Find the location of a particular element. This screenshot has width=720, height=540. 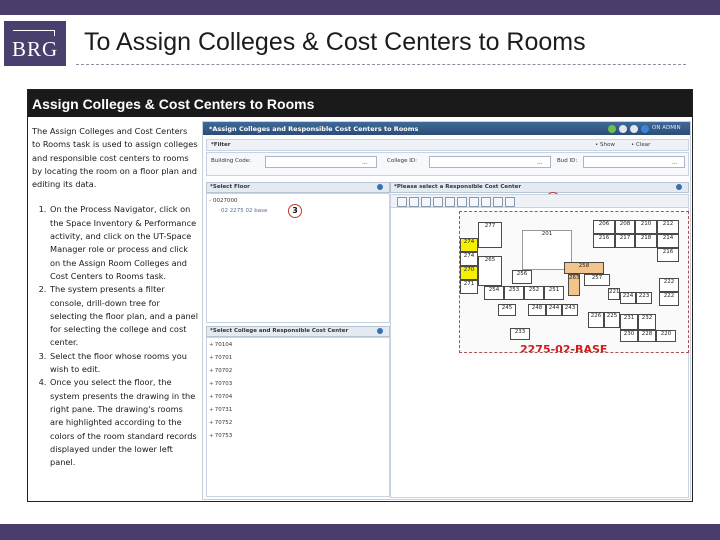

college-tree-item: + 70702 is located at coordinates (220, 371).